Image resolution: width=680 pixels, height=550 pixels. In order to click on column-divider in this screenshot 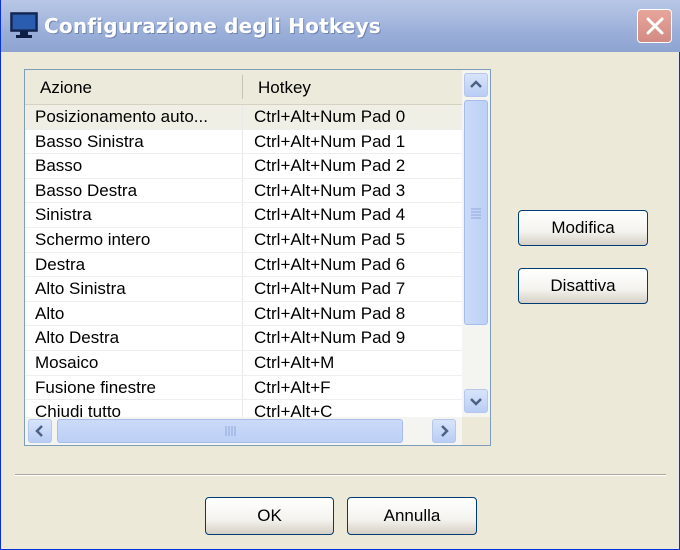, I will do `click(242, 87)`.